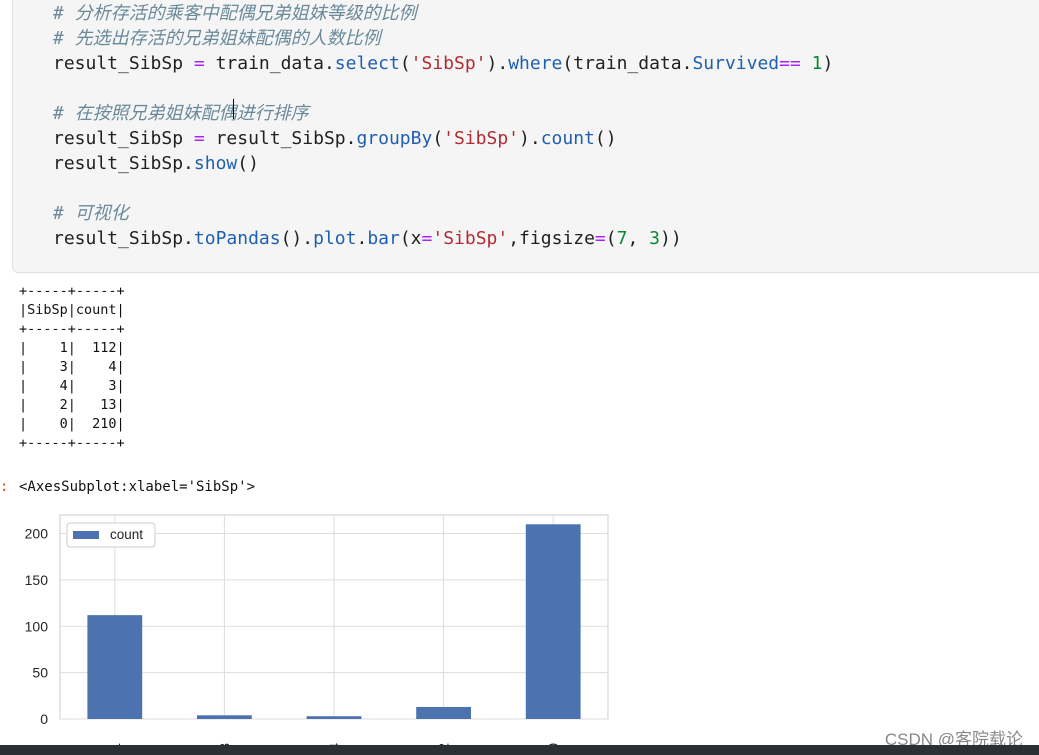 The width and height of the screenshot is (1039, 755). Describe the element at coordinates (137, 487) in the screenshot. I see `axes-repr-output: <AxesSubplot:xlabel='SibSp'>` at that location.